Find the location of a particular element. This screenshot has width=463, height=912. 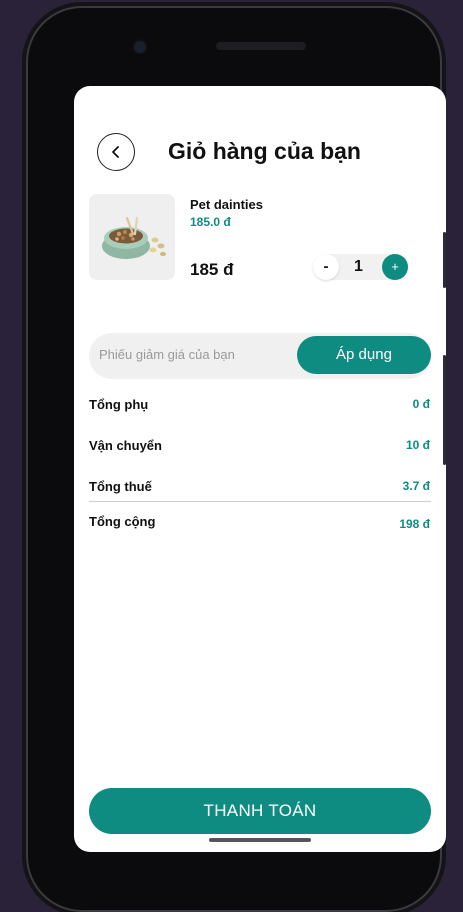

total-label: Tổng cộng is located at coordinates (122, 521).